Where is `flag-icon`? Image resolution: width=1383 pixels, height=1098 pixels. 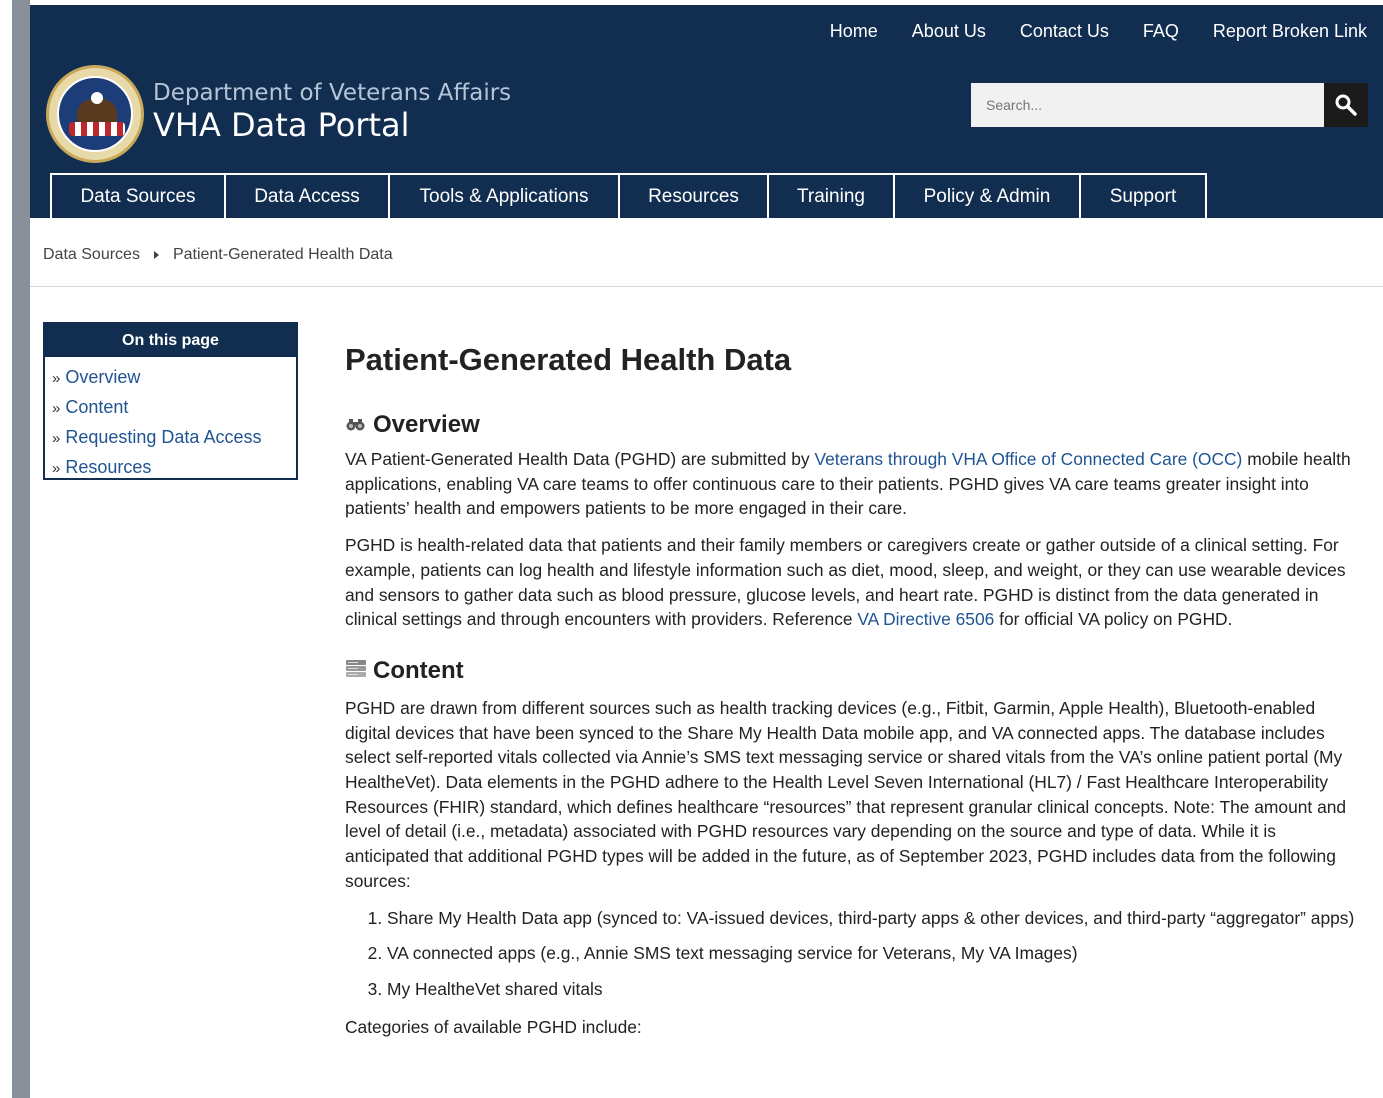
flag-icon is located at coordinates (97, 129).